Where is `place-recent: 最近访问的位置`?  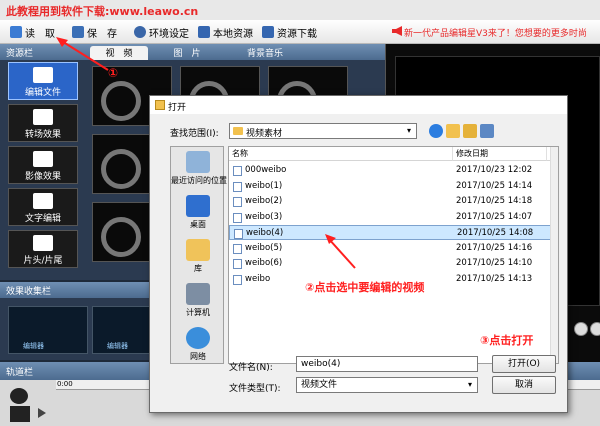 place-recent: 最近访问的位置 is located at coordinates (199, 168).